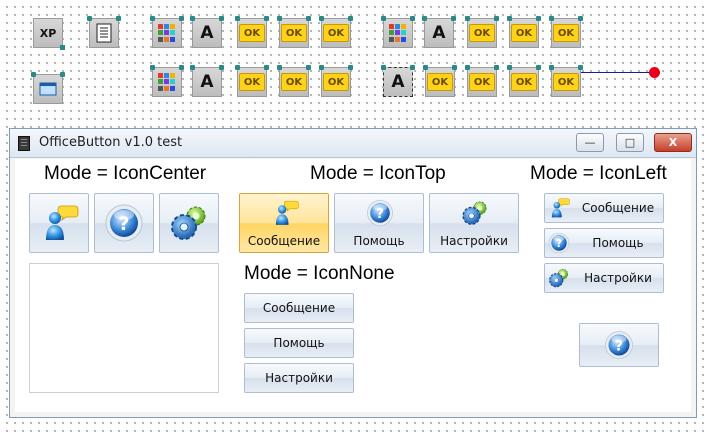 The image size is (710, 432). What do you see at coordinates (319, 273) in the screenshot?
I see `icon-none-heading: Mode = IconNone` at bounding box center [319, 273].